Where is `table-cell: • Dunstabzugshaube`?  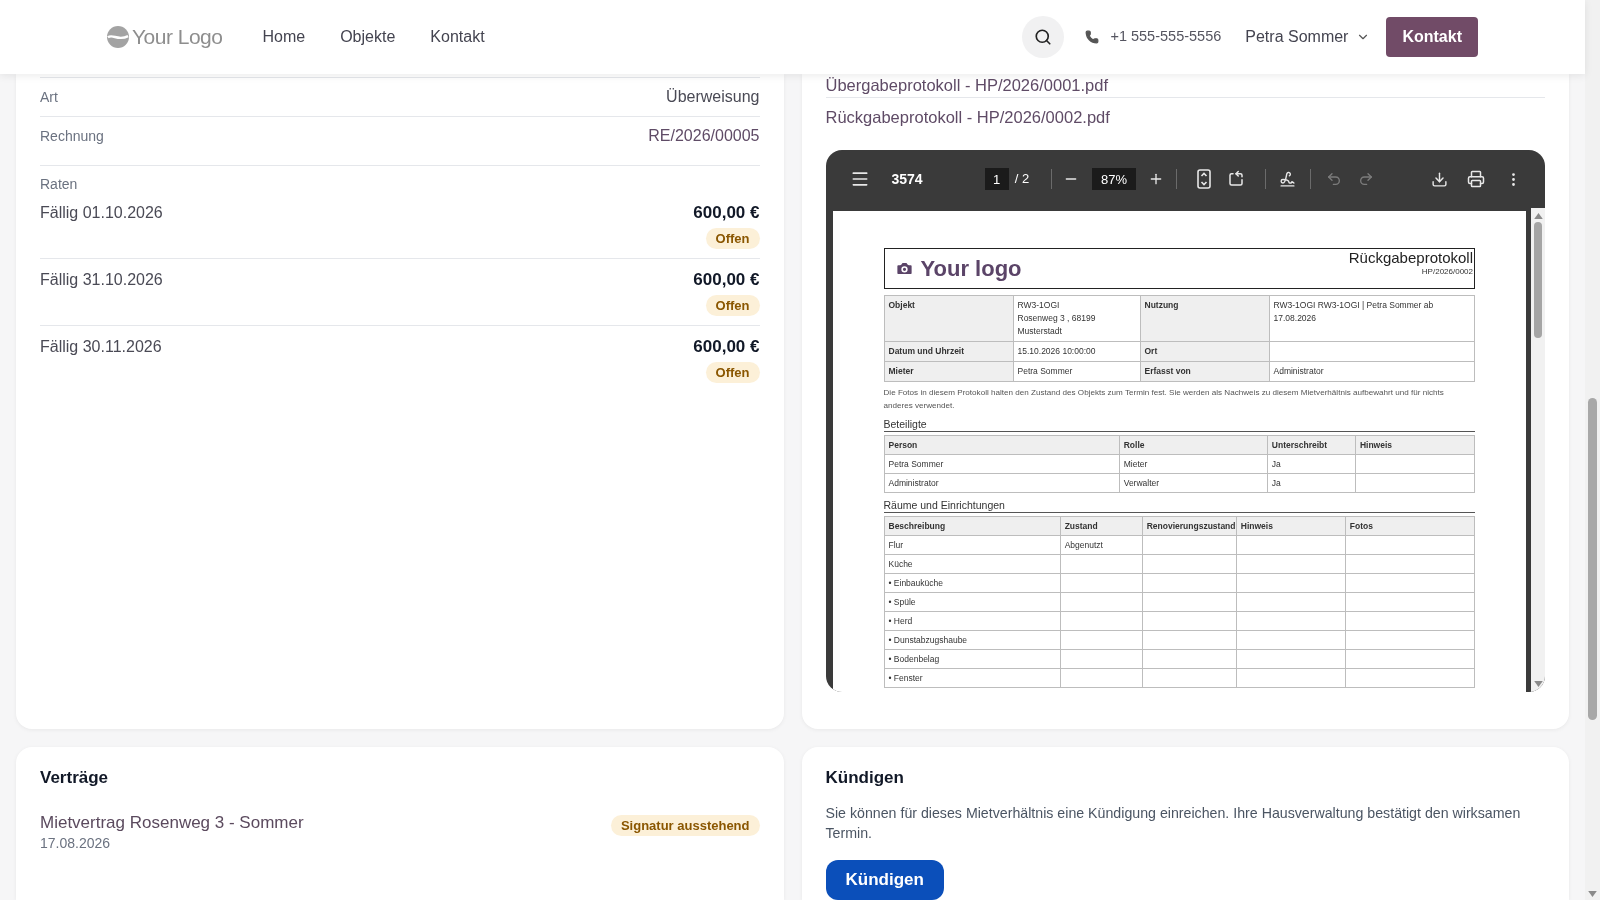 table-cell: • Dunstabzugshaube is located at coordinates (972, 640).